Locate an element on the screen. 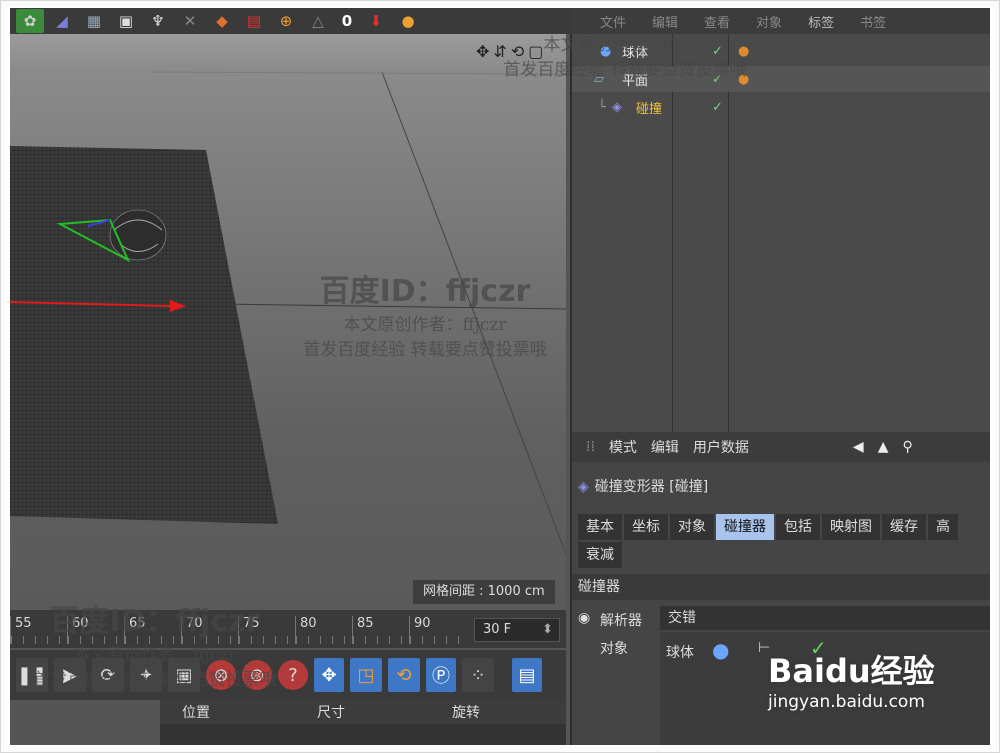  autokey-icon: ⊛ is located at coordinates (257, 675).